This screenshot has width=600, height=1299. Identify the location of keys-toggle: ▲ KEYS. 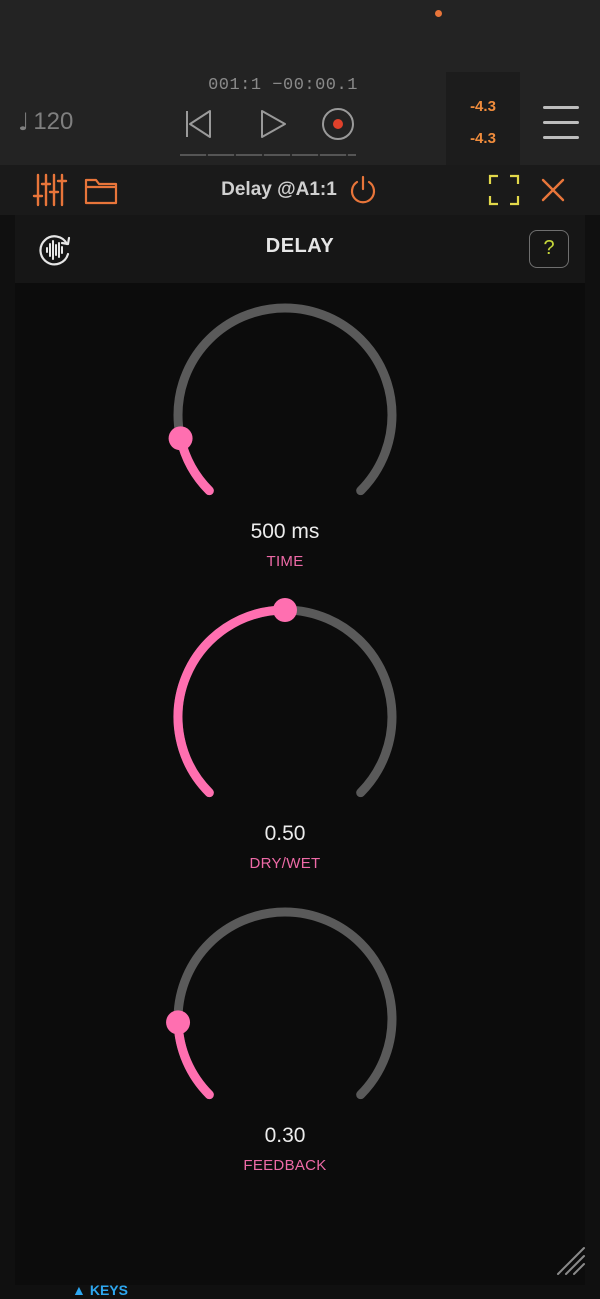
(100, 1290).